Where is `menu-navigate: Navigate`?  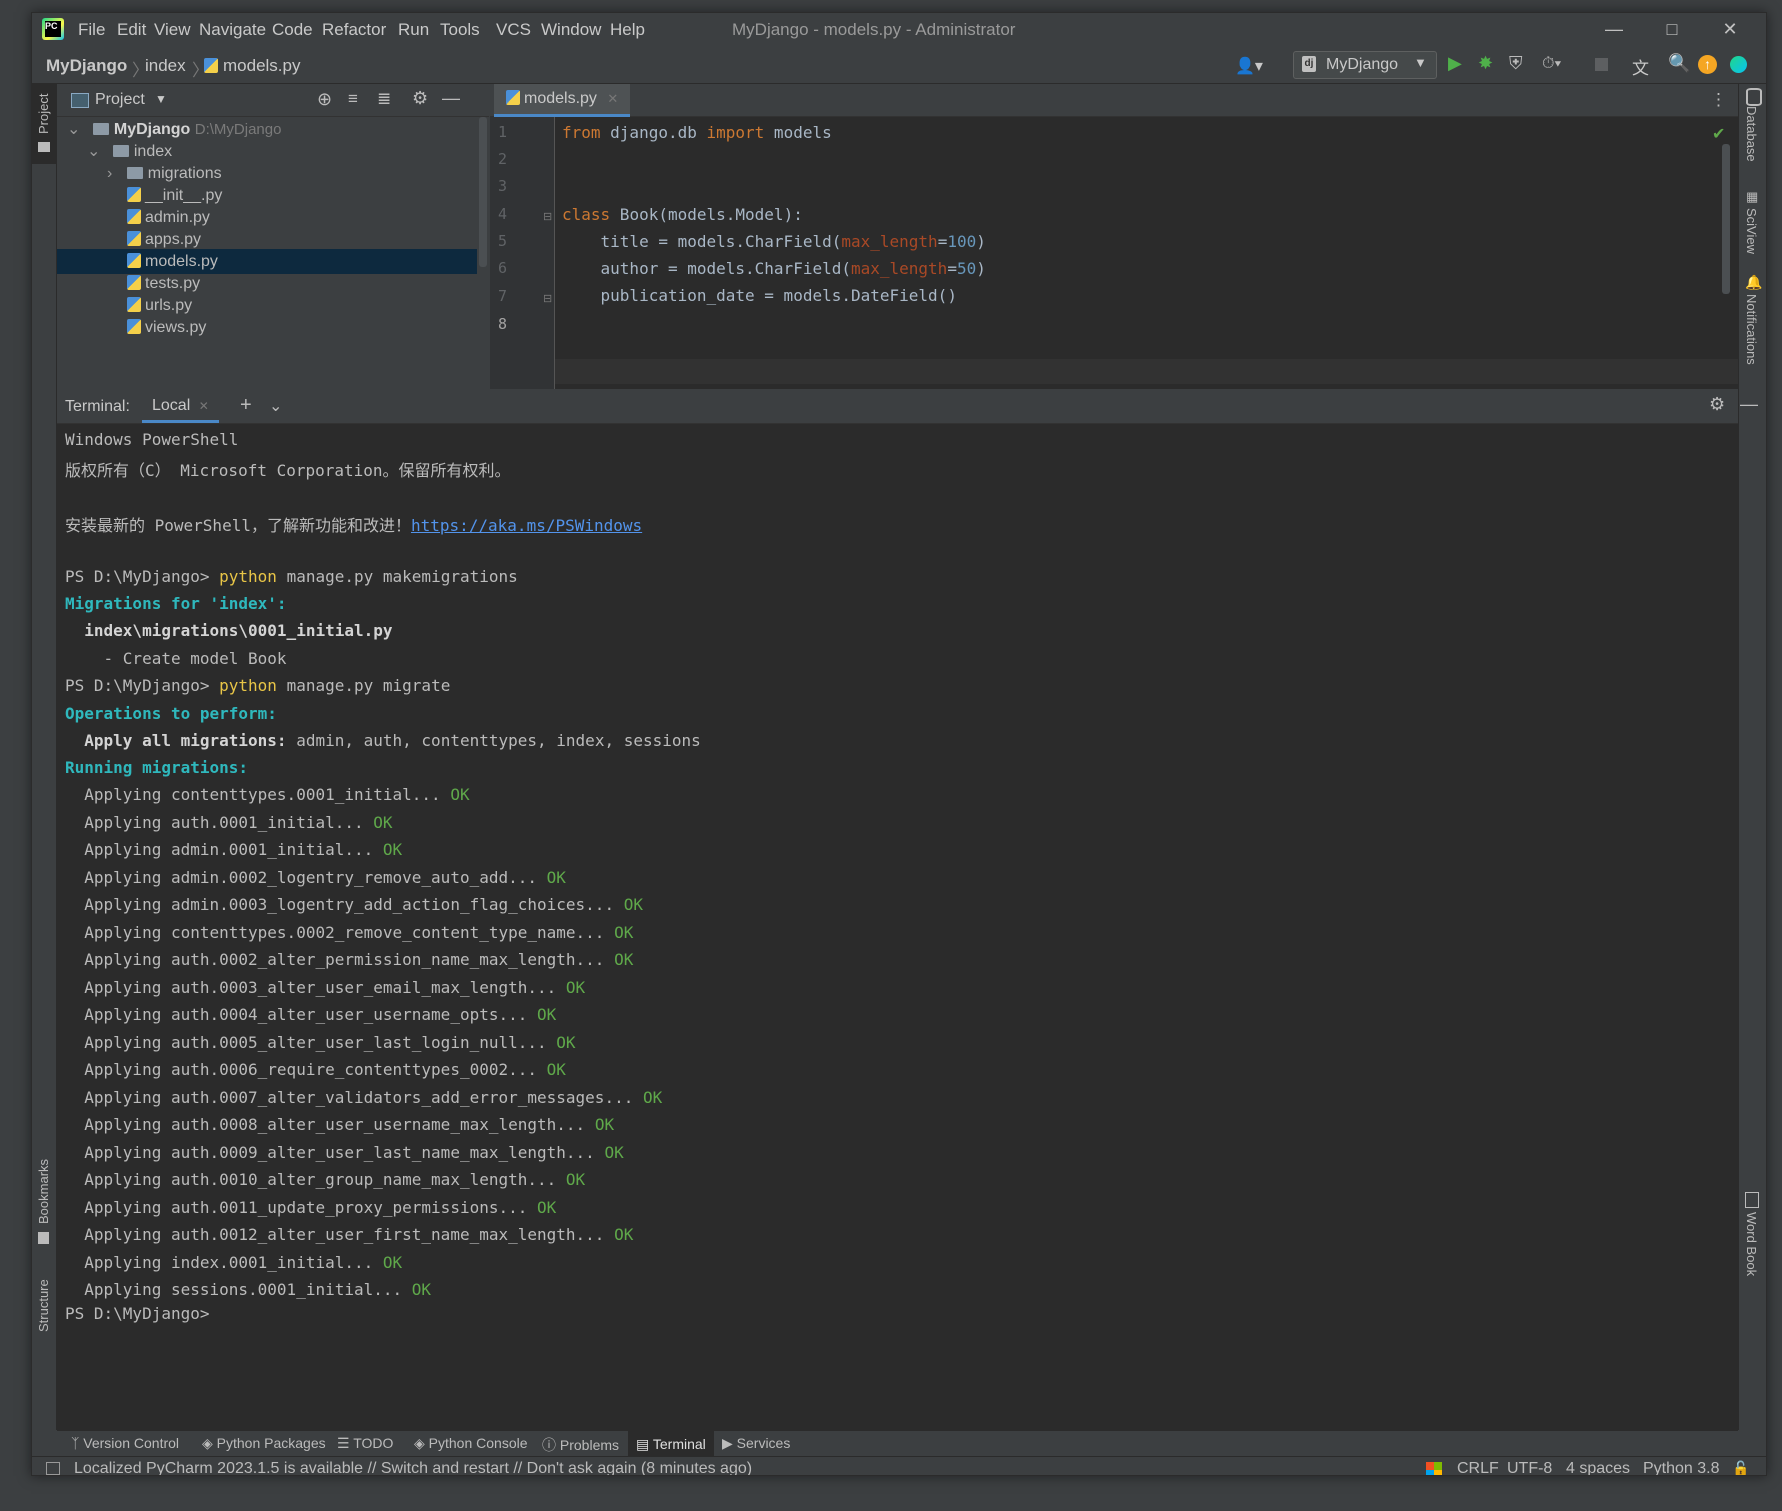
menu-navigate: Navigate is located at coordinates (232, 30).